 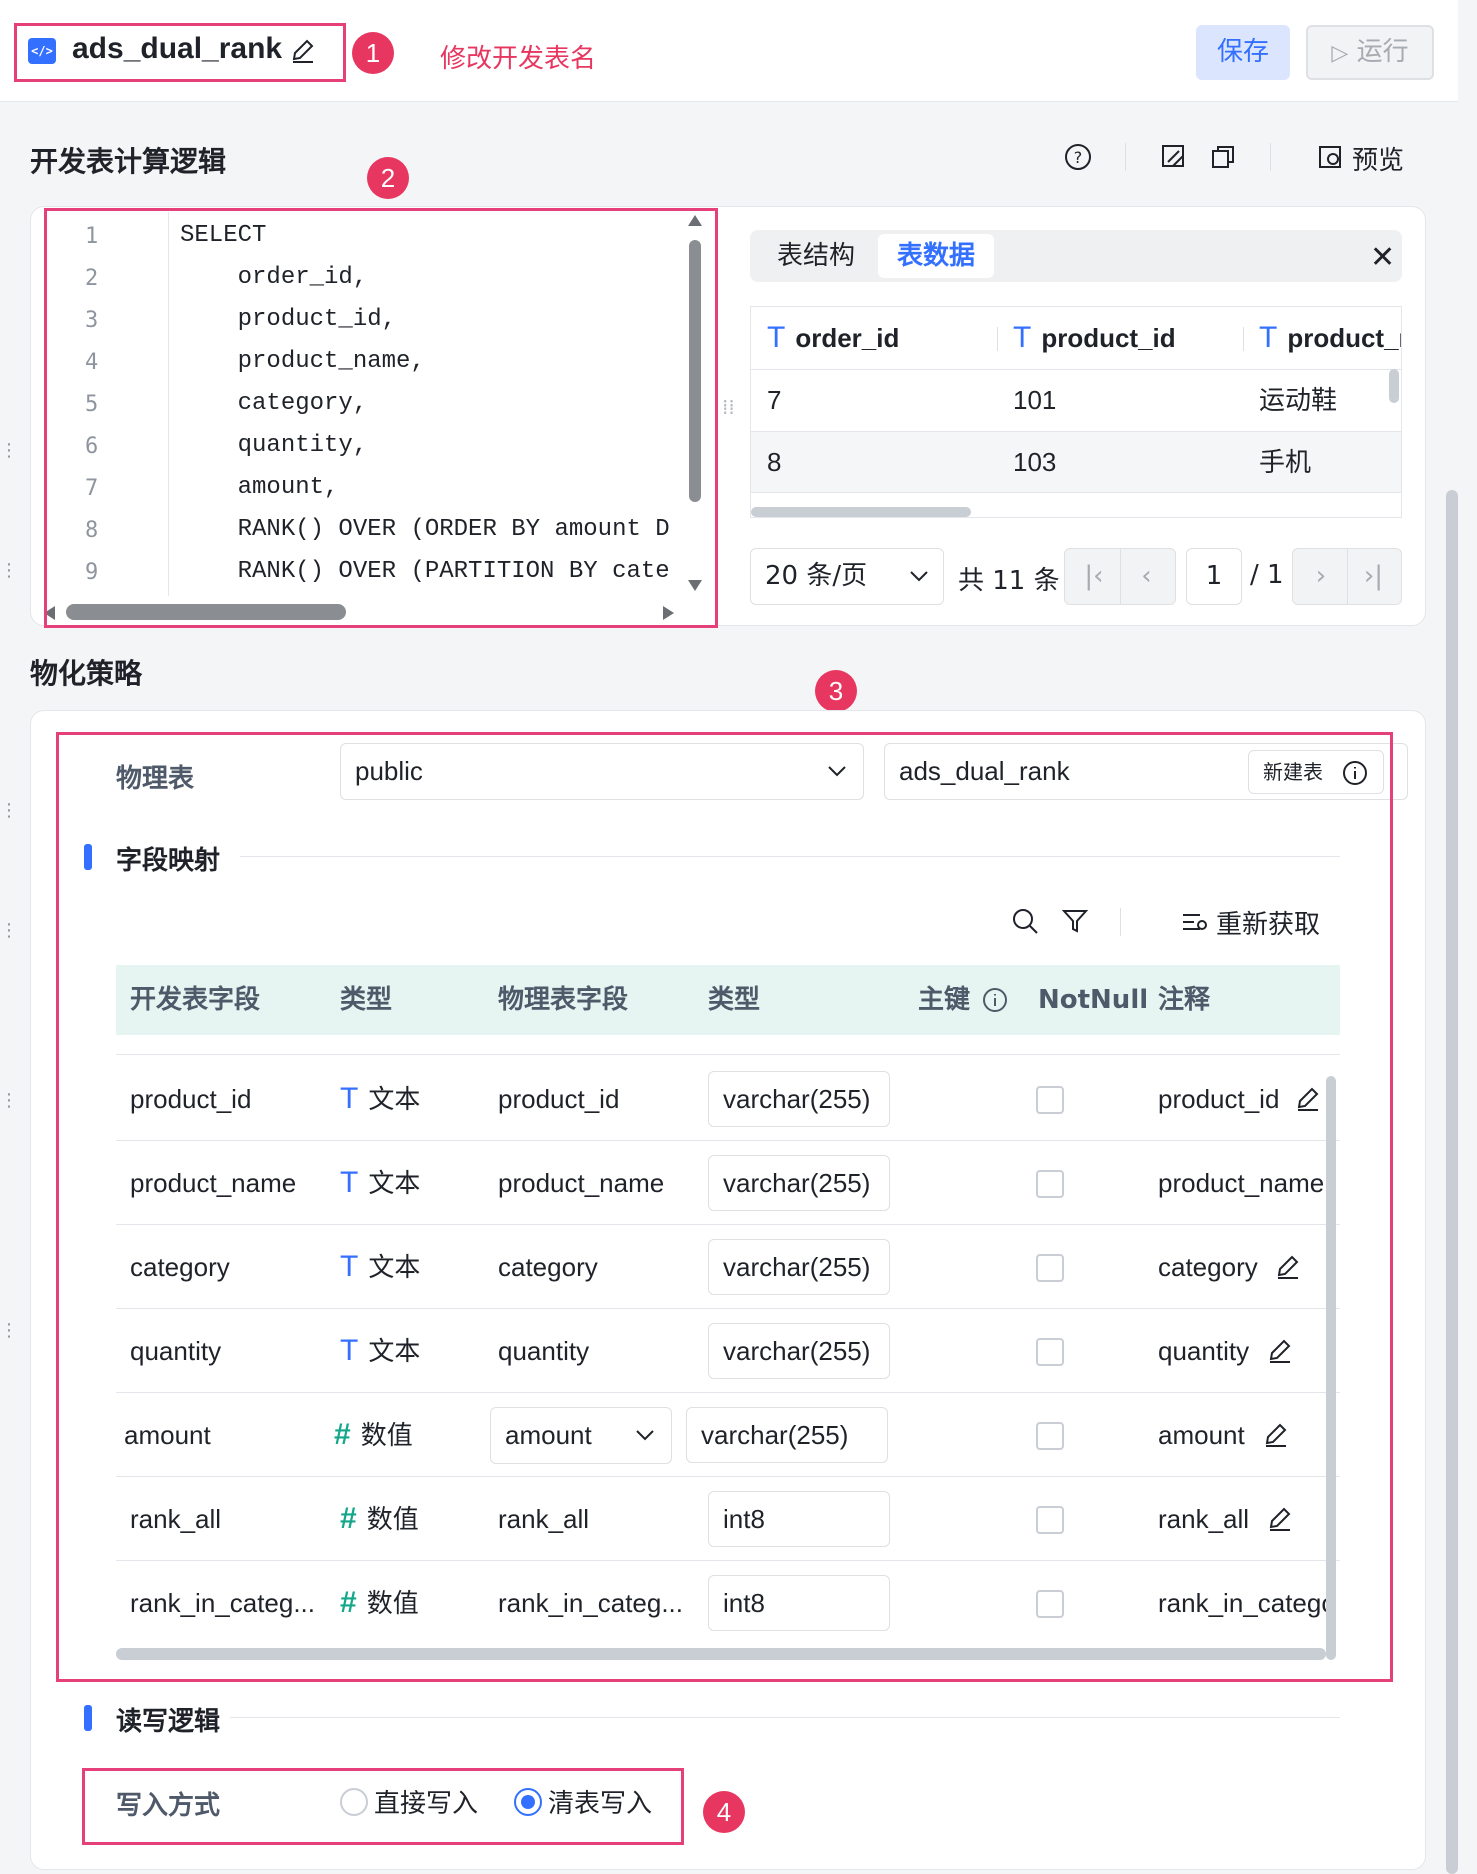 I want to click on next-page-icon: ›, so click(x=1321, y=576).